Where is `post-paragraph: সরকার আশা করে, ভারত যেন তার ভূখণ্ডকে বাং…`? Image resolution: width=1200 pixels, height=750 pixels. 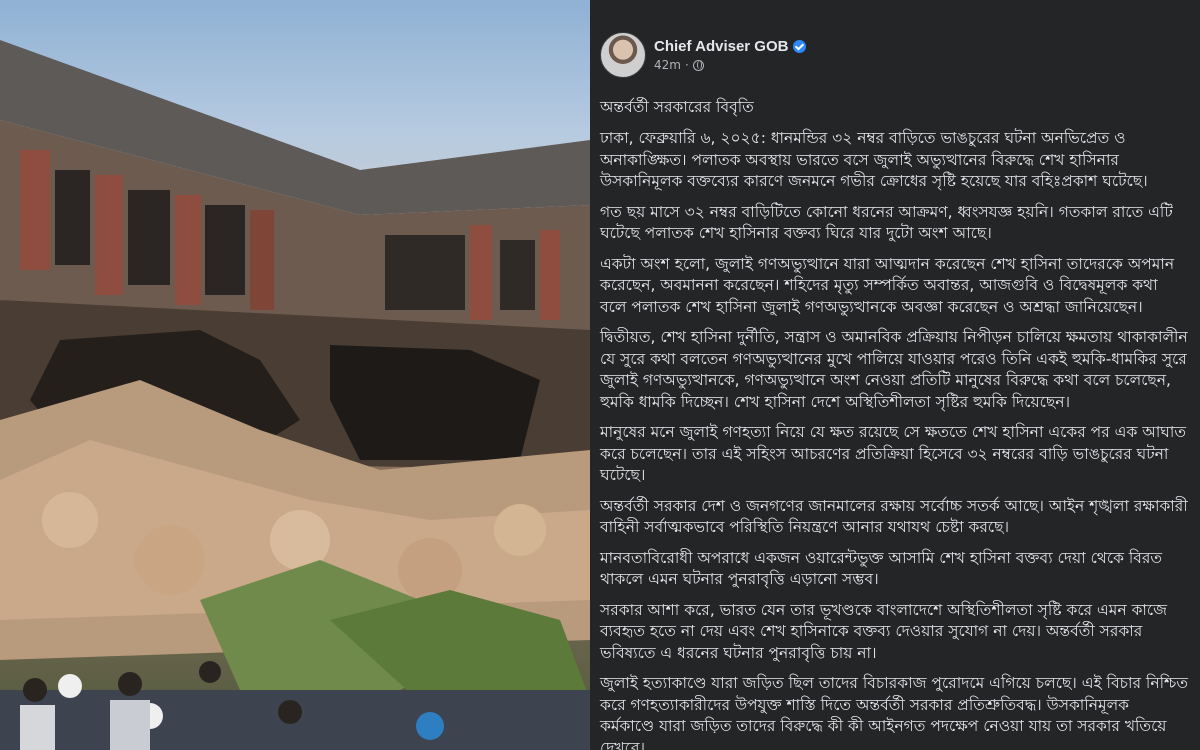 post-paragraph: সরকার আশা করে, ভারত যেন তার ভূখণ্ডকে বাং… is located at coordinates (884, 631).